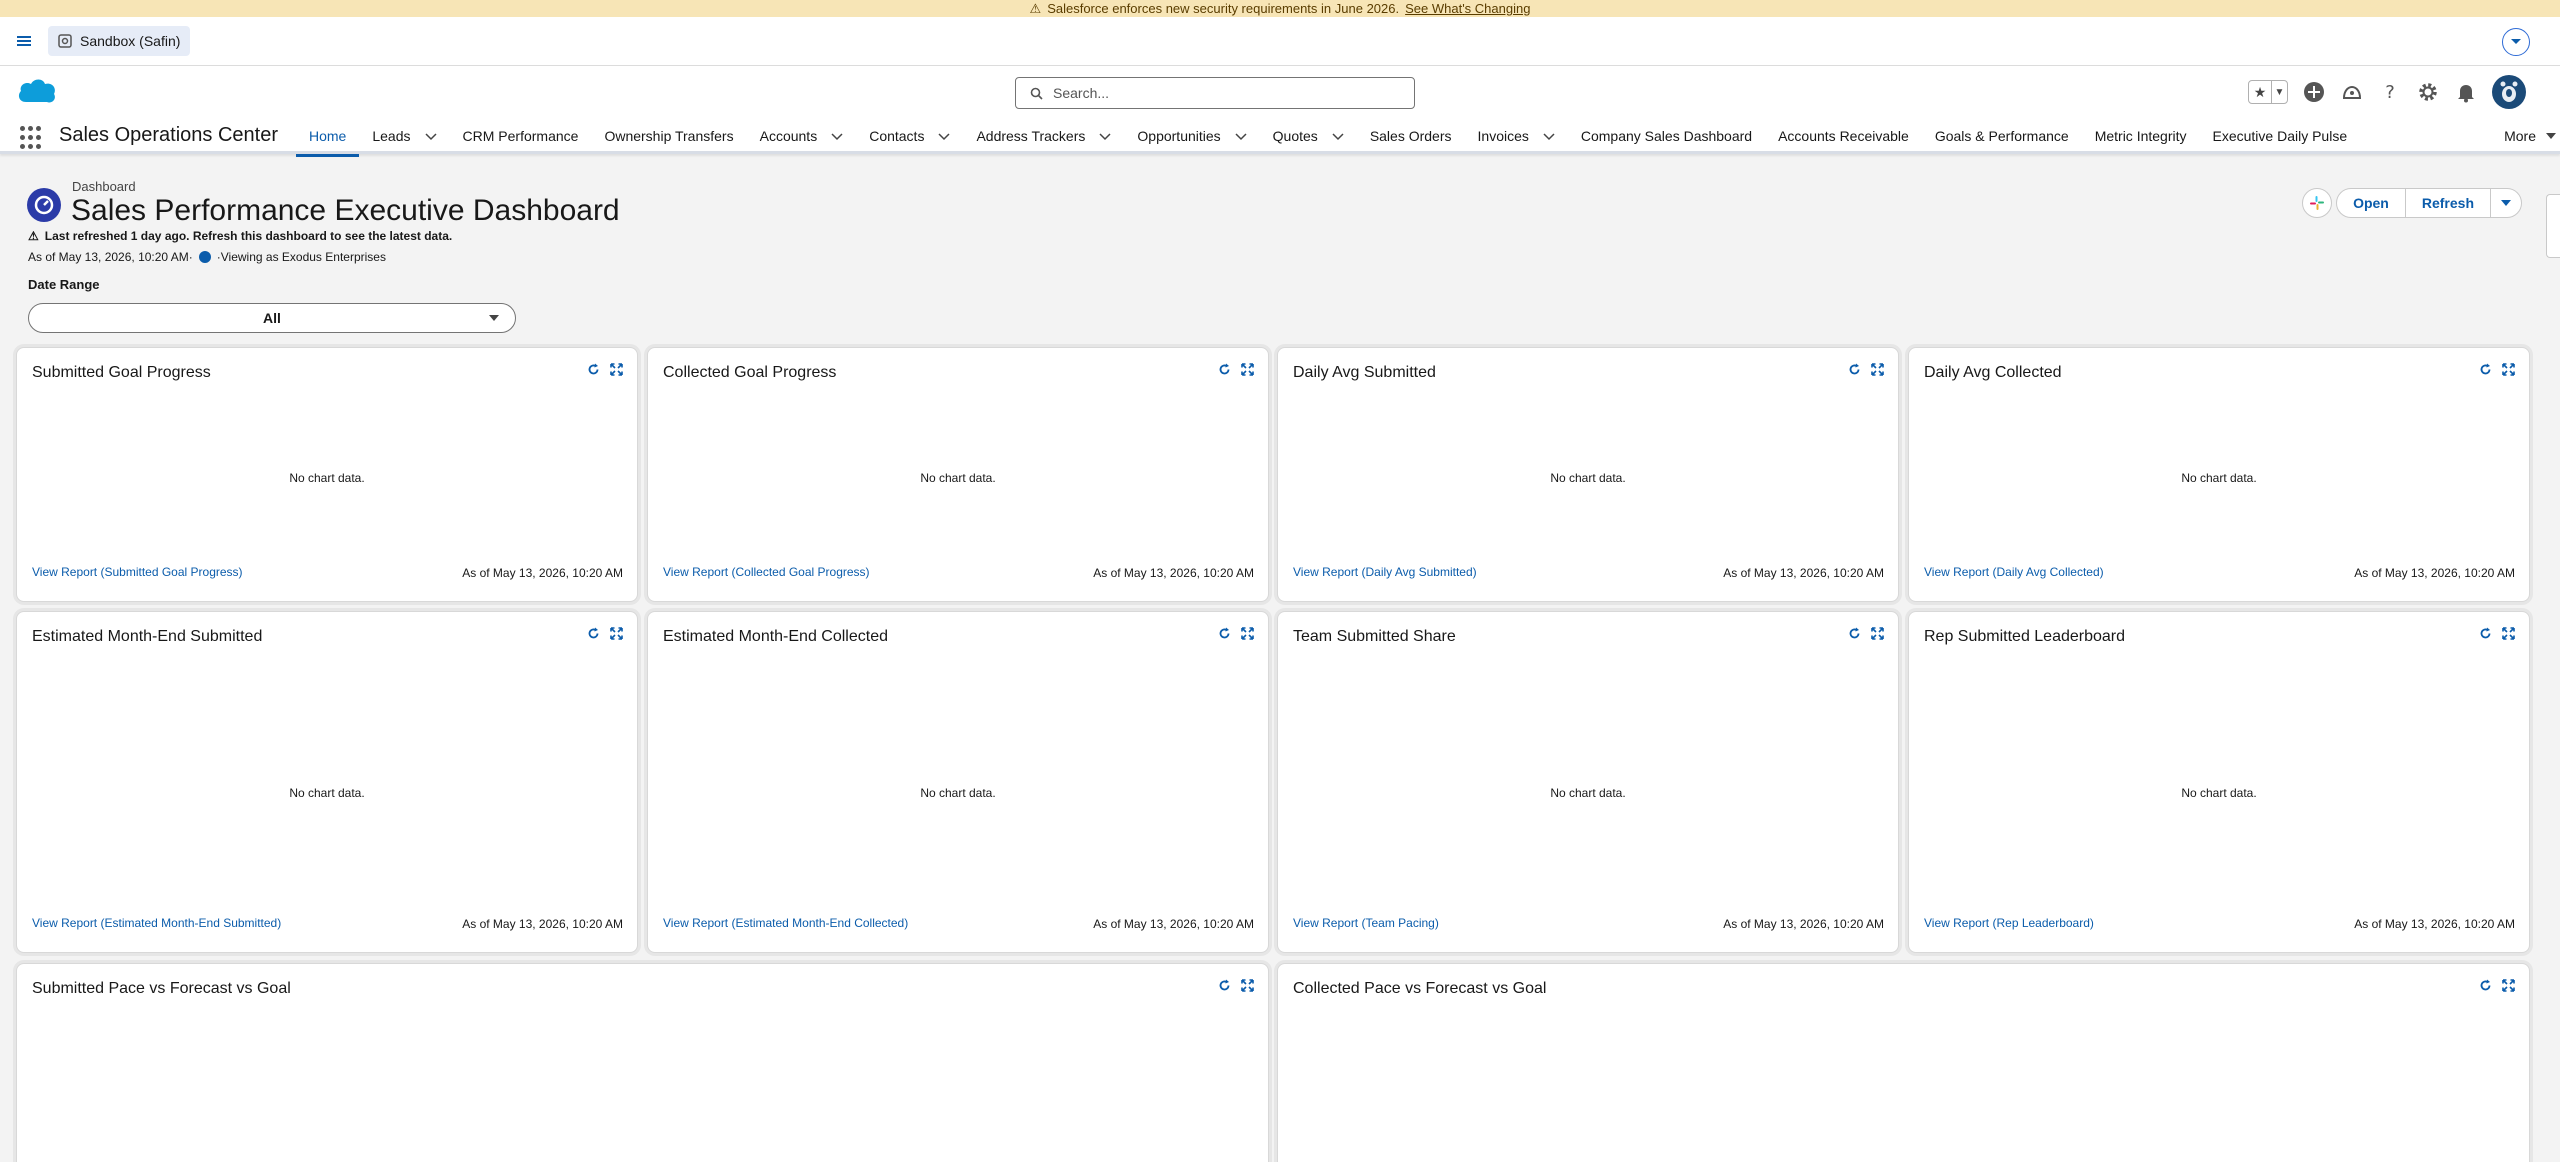 This screenshot has height=1162, width=2560. What do you see at coordinates (766, 572) in the screenshot?
I see `view-report-link: View Report (Collected Goal Progress)` at bounding box center [766, 572].